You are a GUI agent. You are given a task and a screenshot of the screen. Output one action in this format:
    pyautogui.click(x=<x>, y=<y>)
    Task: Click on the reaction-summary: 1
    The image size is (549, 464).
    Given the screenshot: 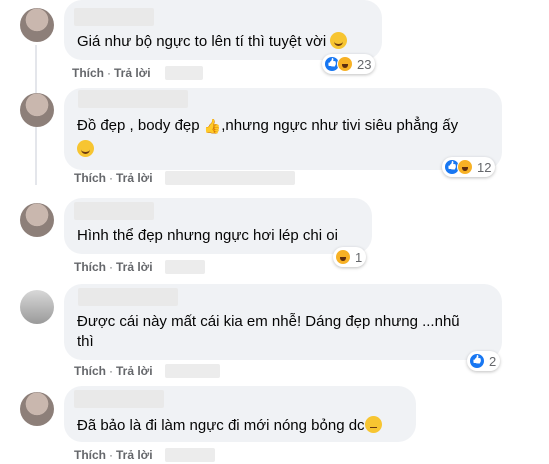 What is the action you would take?
    pyautogui.click(x=350, y=257)
    